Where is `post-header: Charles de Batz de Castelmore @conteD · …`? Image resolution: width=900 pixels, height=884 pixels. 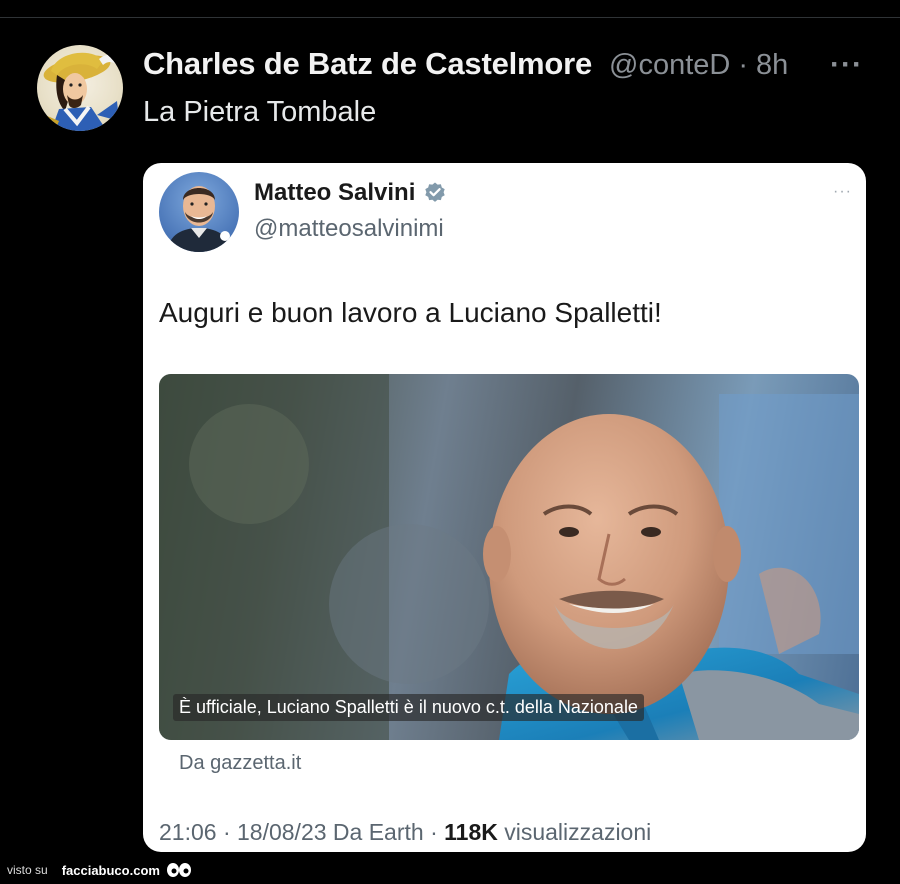
post-header: Charles de Batz de Castelmore @conteD · … is located at coordinates (465, 66).